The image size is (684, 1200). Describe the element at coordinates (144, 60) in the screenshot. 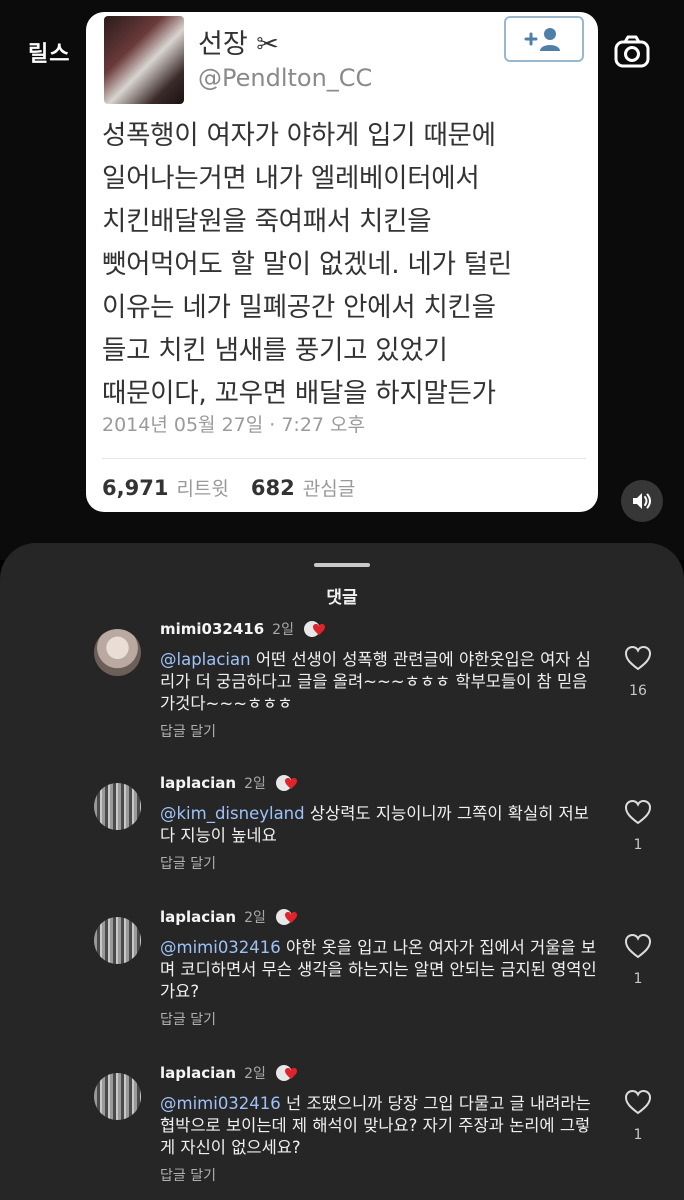

I see `tweet-avatar` at that location.